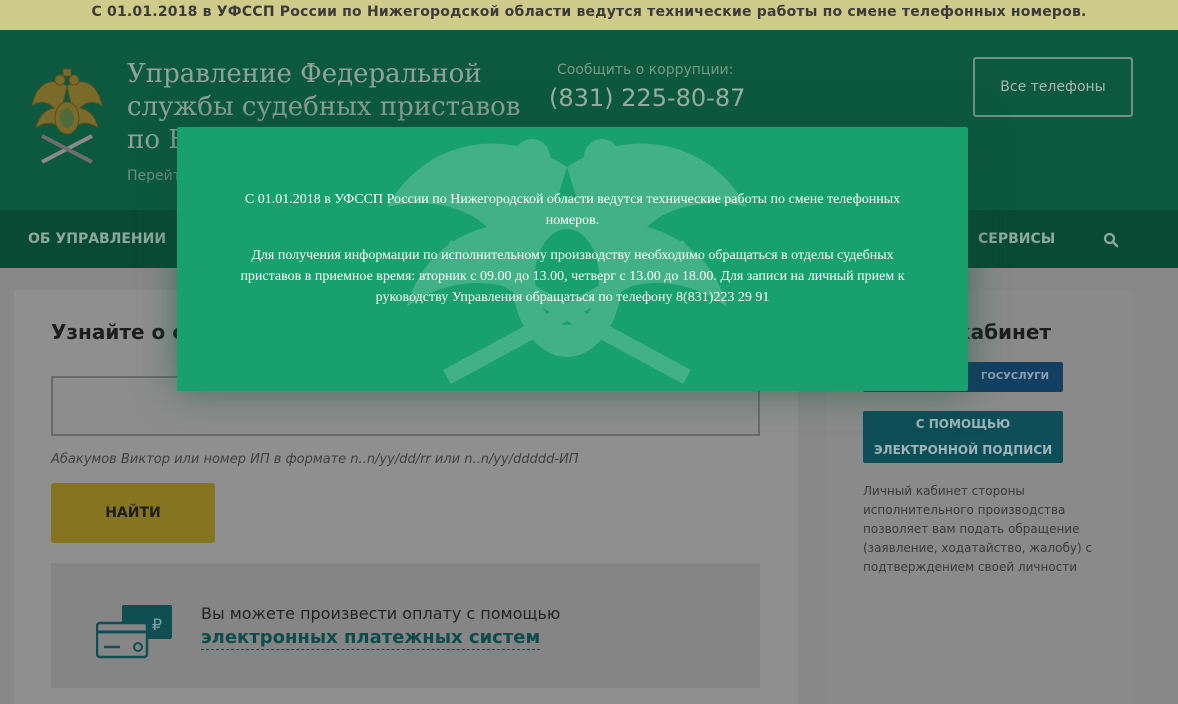 The width and height of the screenshot is (1178, 704). Describe the element at coordinates (324, 107) in the screenshot. I see `org-name-line: службы судебных приставов` at that location.